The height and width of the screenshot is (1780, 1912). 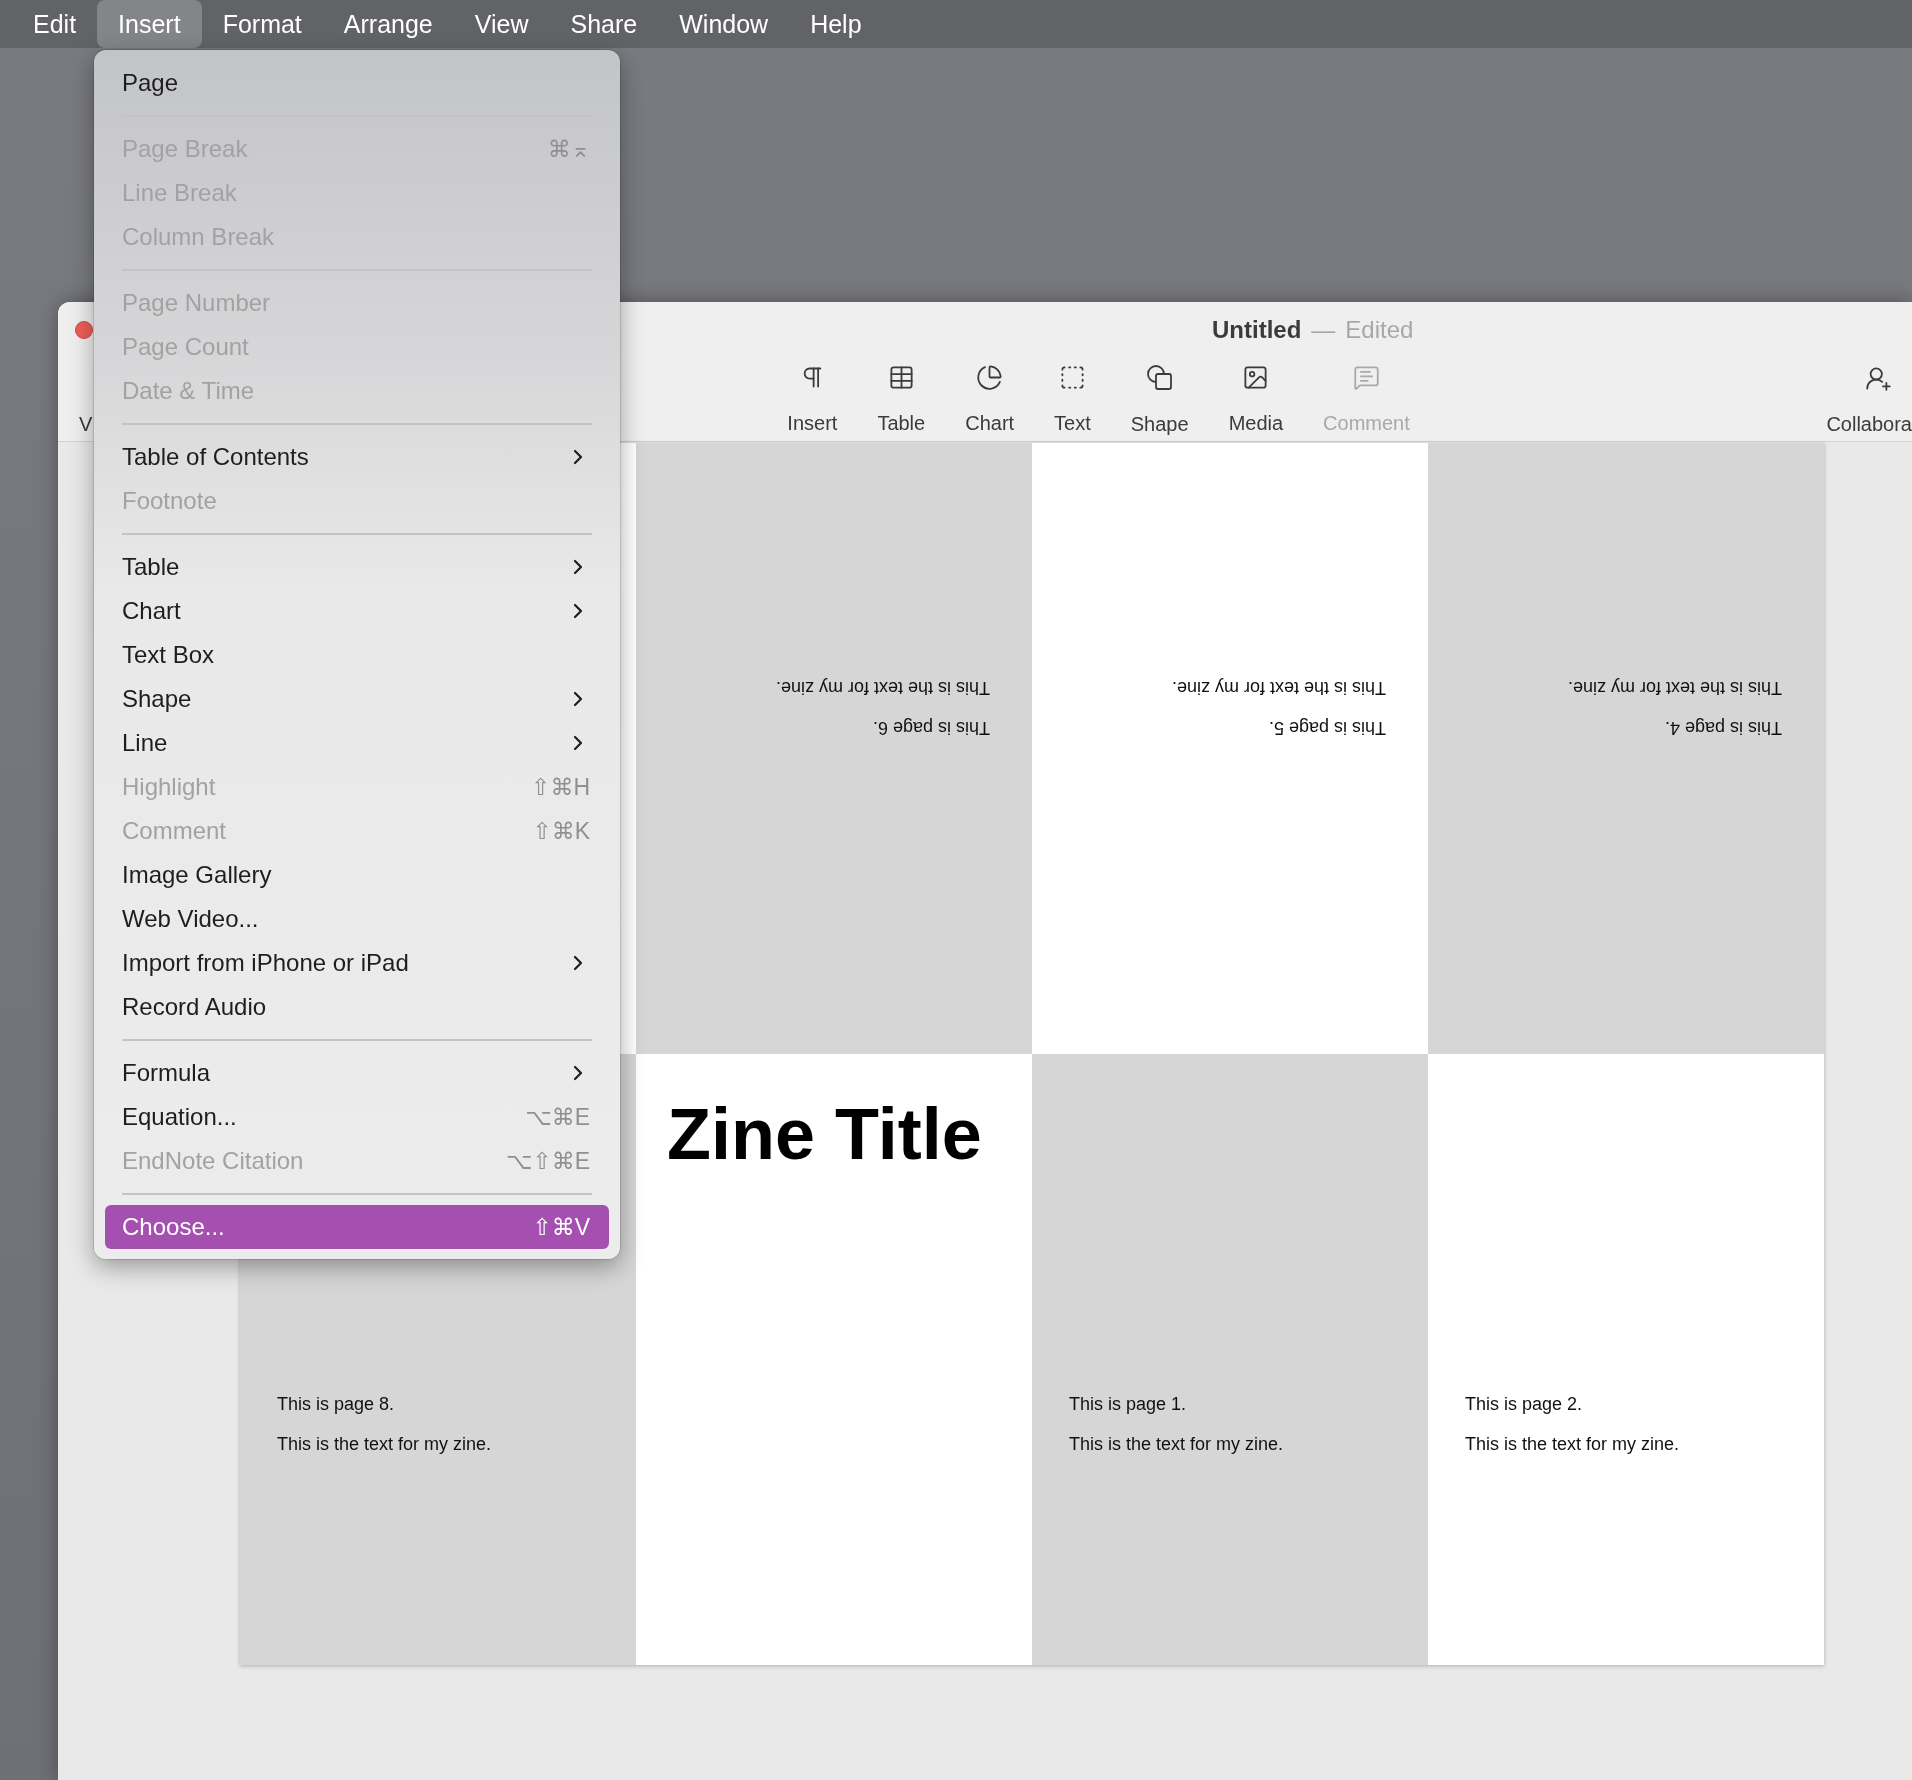 What do you see at coordinates (1366, 377) in the screenshot?
I see `comment-icon` at bounding box center [1366, 377].